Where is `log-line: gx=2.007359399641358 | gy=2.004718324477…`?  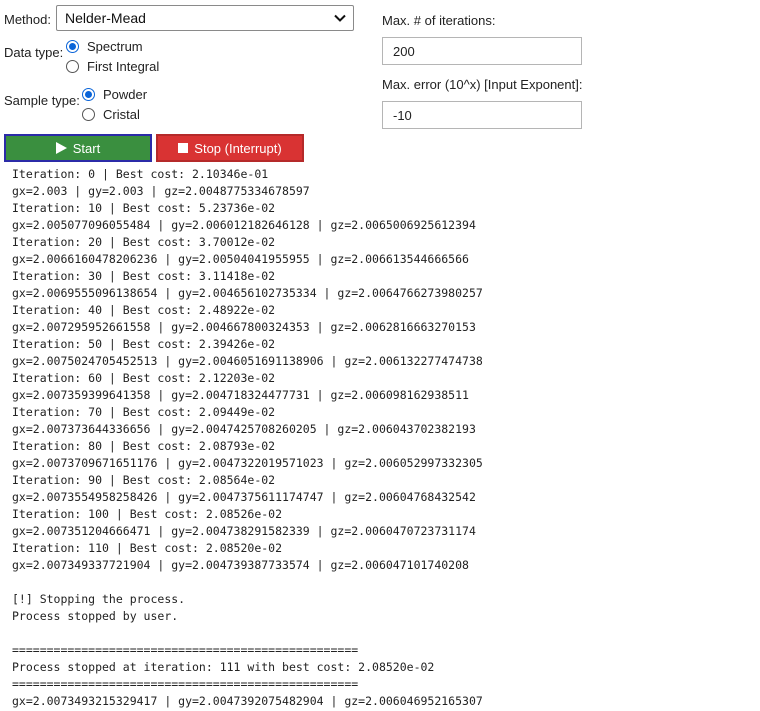
log-line: gx=2.007359399641358 | gy=2.004718324477… is located at coordinates (240, 395).